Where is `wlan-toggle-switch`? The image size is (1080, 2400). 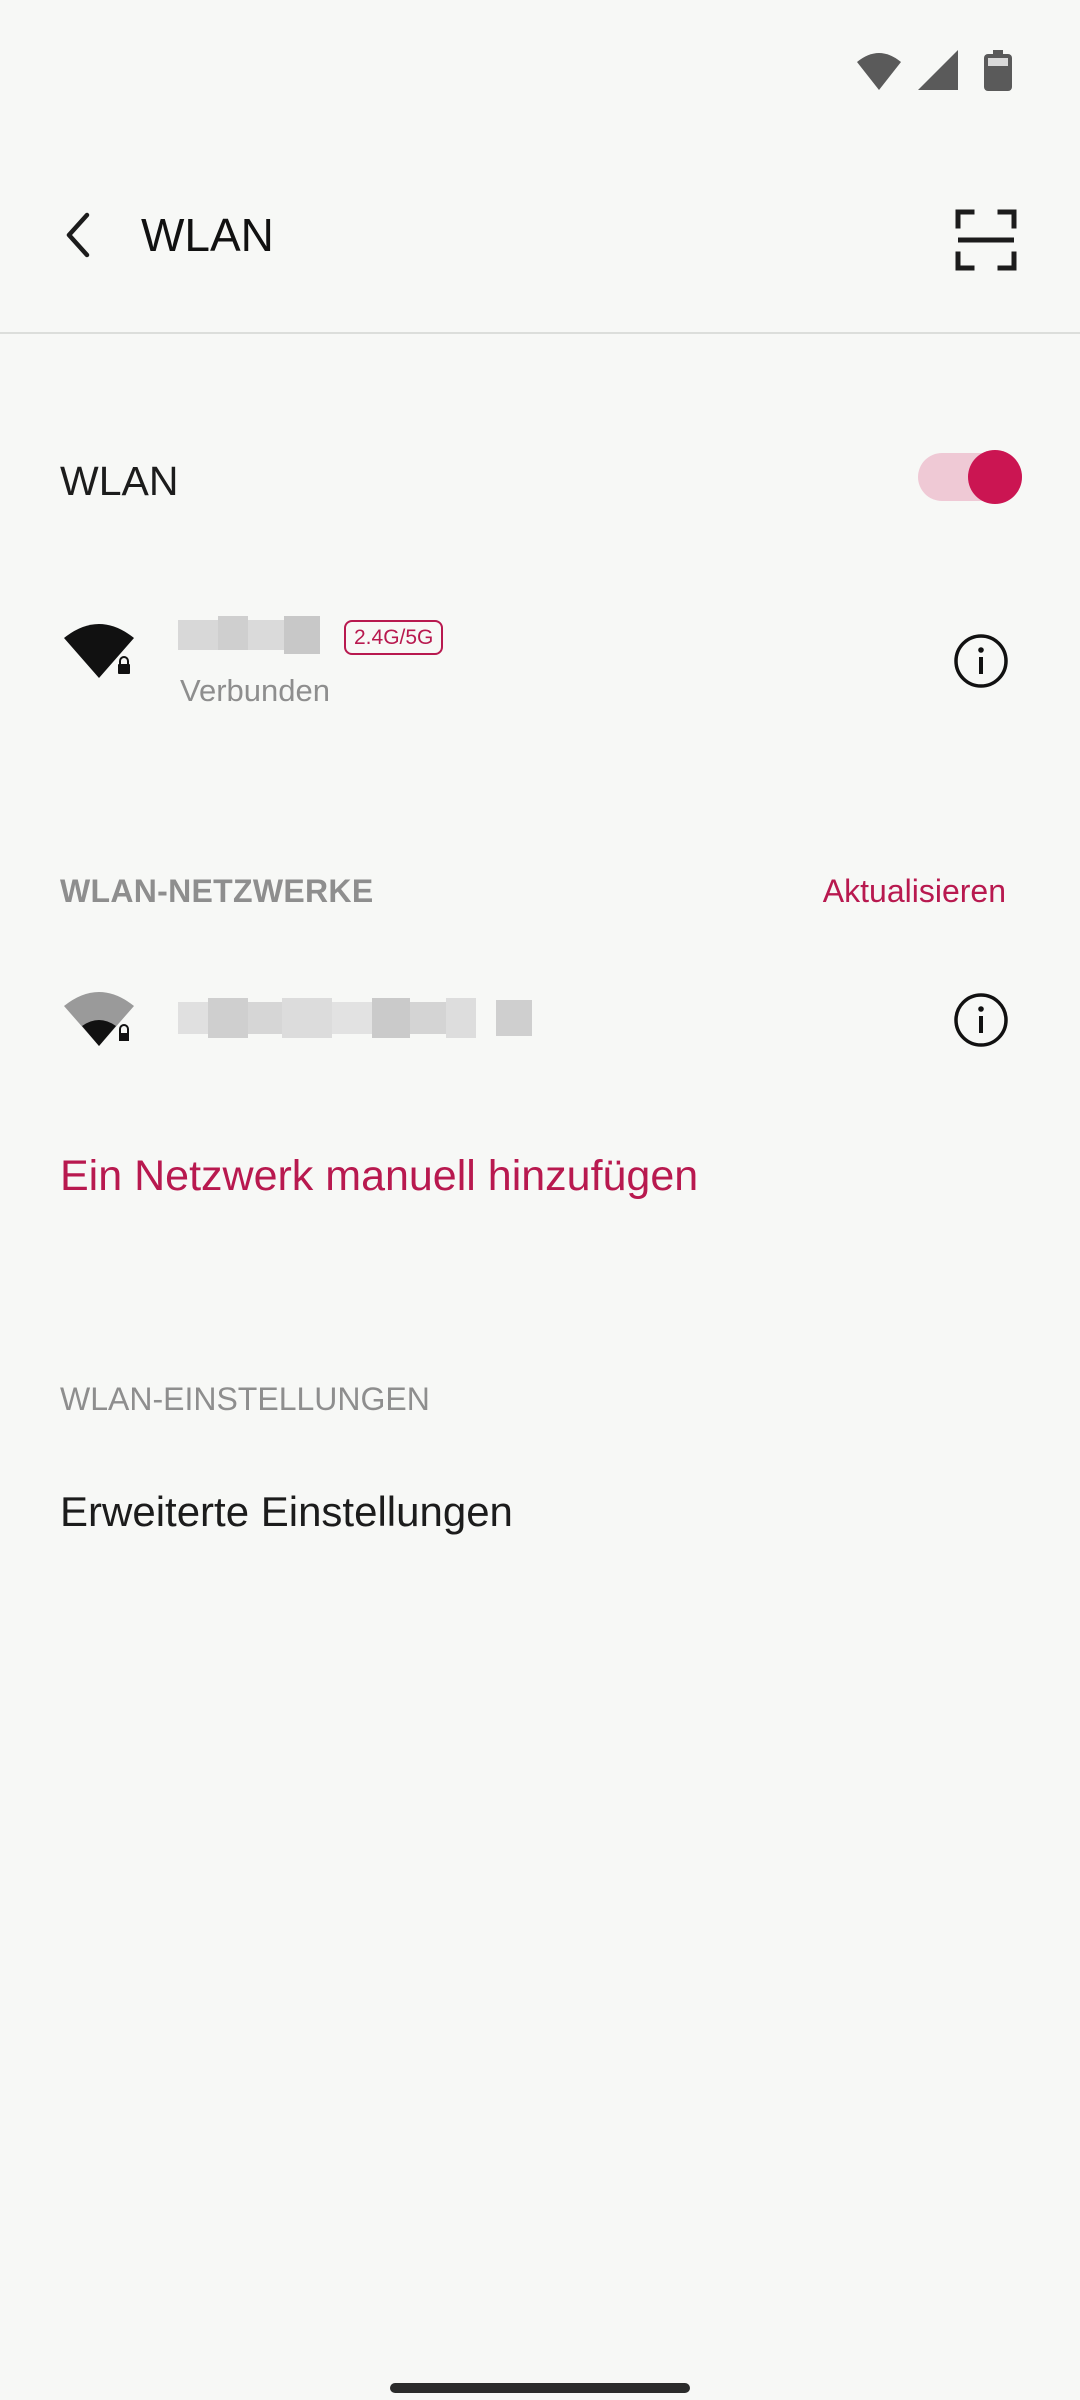 wlan-toggle-switch is located at coordinates (970, 477).